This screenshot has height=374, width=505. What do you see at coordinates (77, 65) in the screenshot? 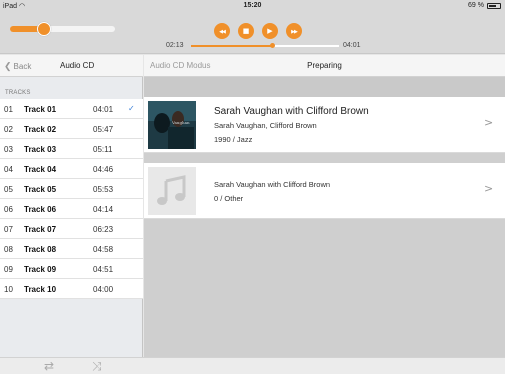
I see `panel-title: Audio CD` at bounding box center [77, 65].